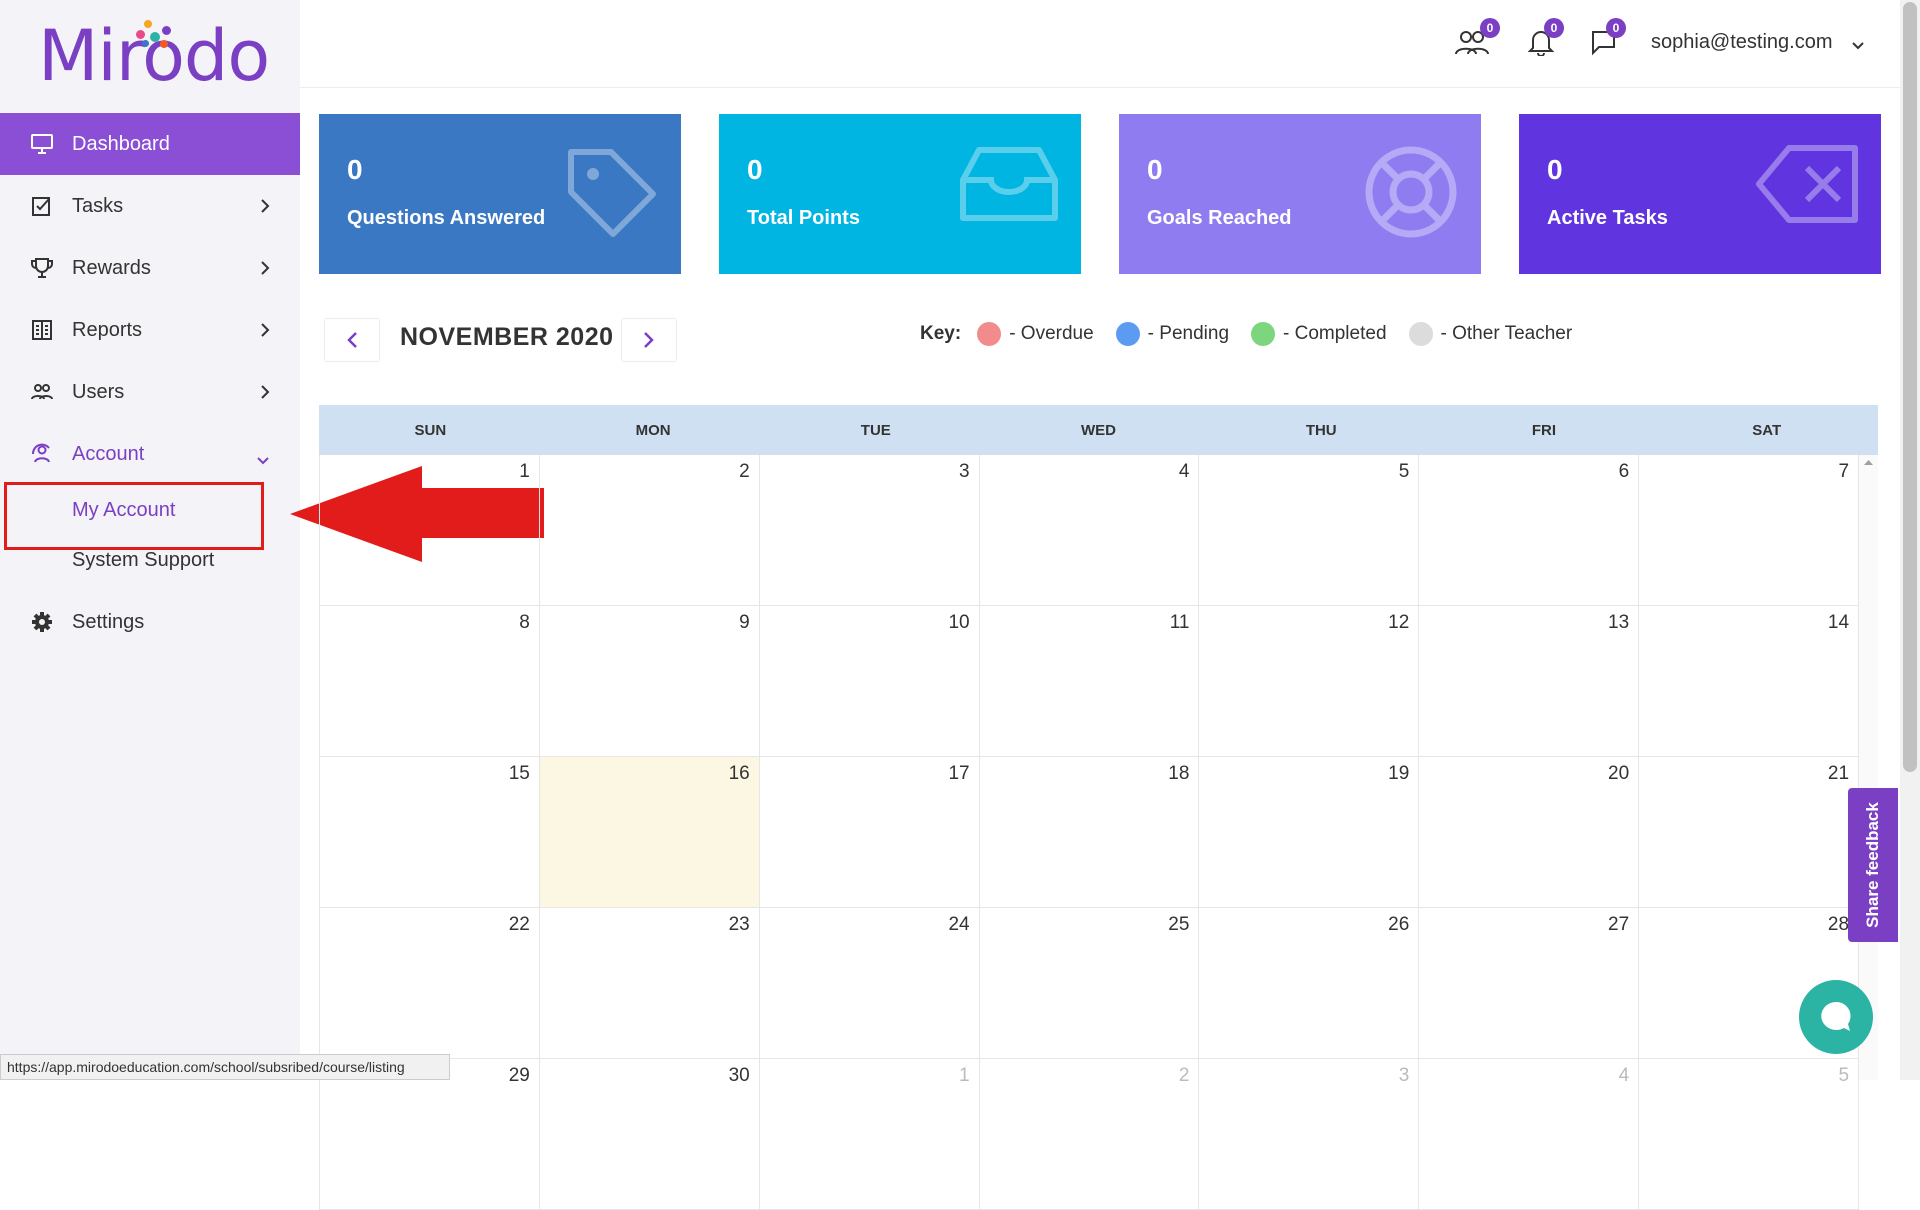 The width and height of the screenshot is (1920, 1210). Describe the element at coordinates (1300, 194) in the screenshot. I see `stat-card-goals-reached: 0 Goals Reached` at that location.